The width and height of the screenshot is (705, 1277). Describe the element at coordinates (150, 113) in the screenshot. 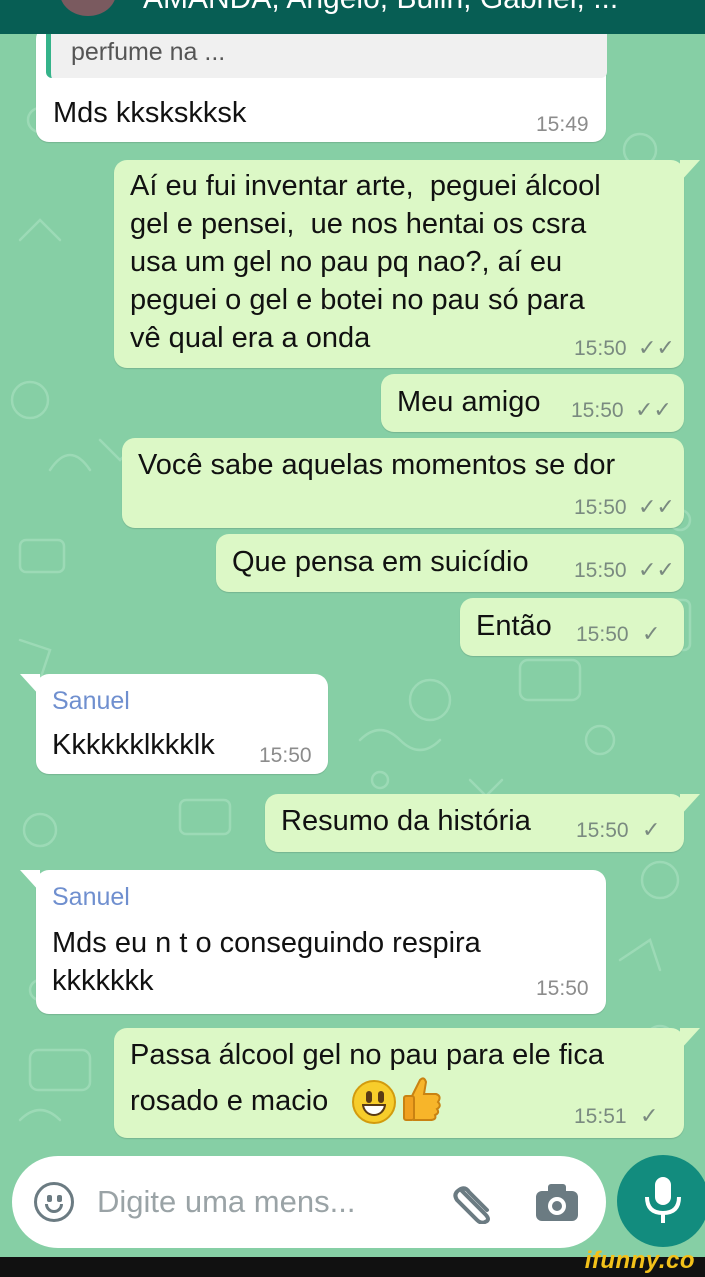

I see `message-text: Mds kkskskksk` at that location.